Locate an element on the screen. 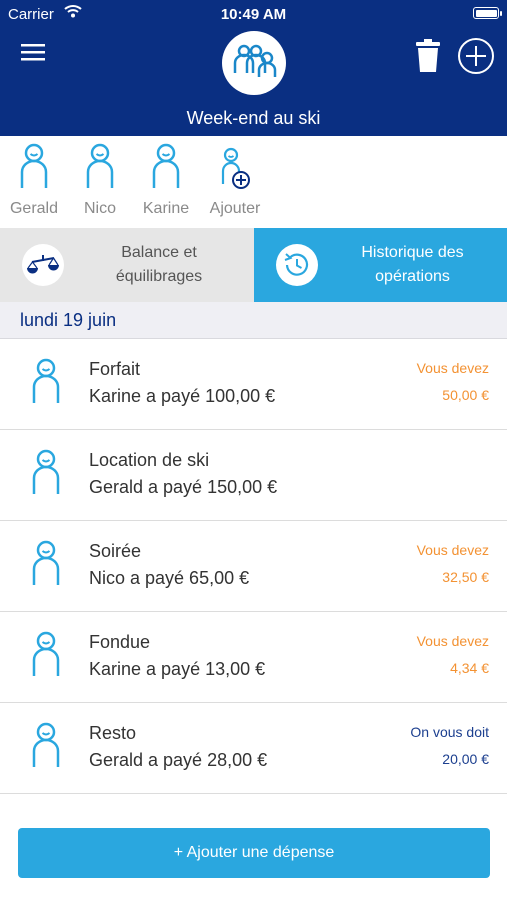  tab-balance-label-line2: équilibrages is located at coordinates (159, 276).